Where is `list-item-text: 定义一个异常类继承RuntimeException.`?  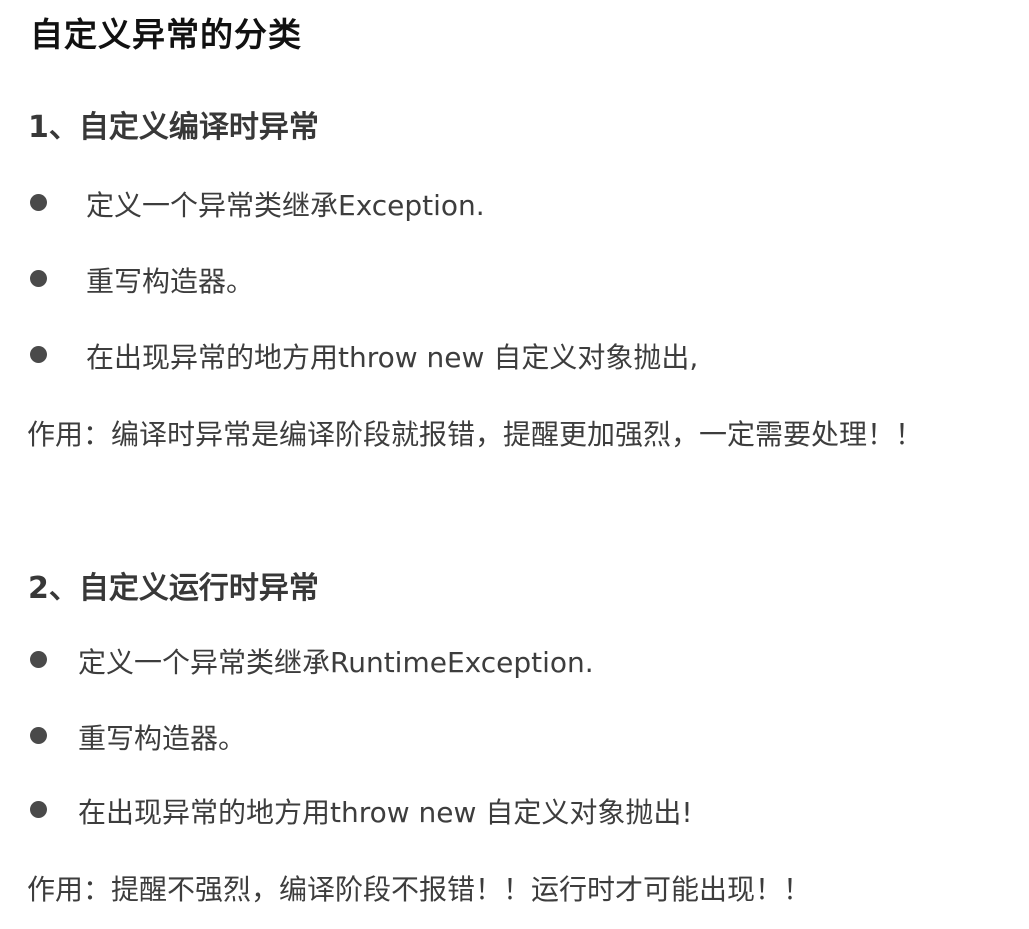
list-item-text: 定义一个异常类继承RuntimeException. is located at coordinates (336, 662).